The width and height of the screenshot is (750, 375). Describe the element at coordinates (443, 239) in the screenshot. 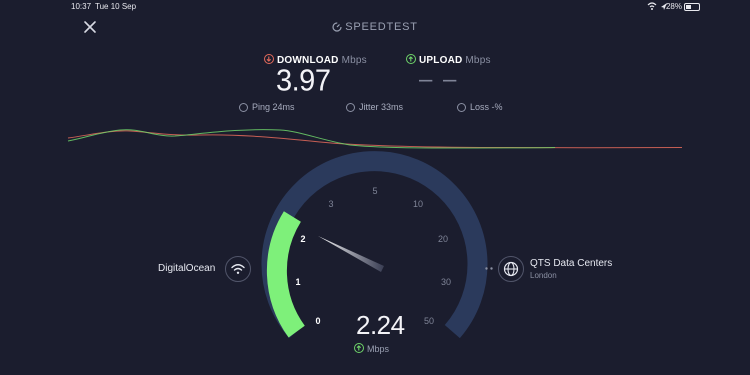

I see `gauge-tick-label: 20` at that location.